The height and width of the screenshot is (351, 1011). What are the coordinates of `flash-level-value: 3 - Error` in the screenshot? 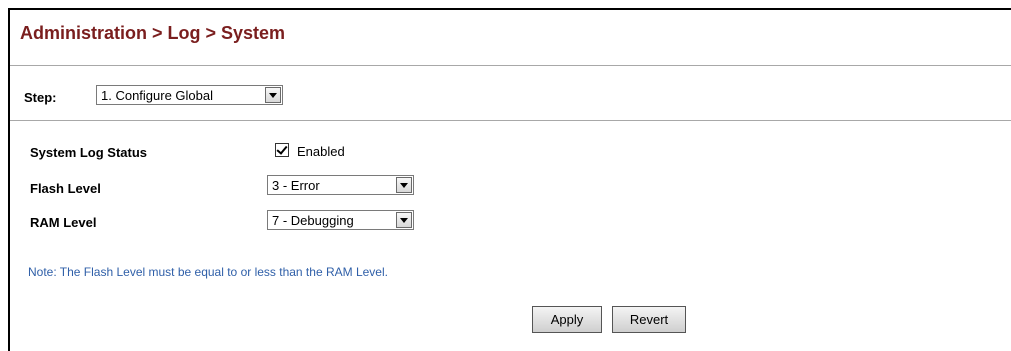 It's located at (296, 185).